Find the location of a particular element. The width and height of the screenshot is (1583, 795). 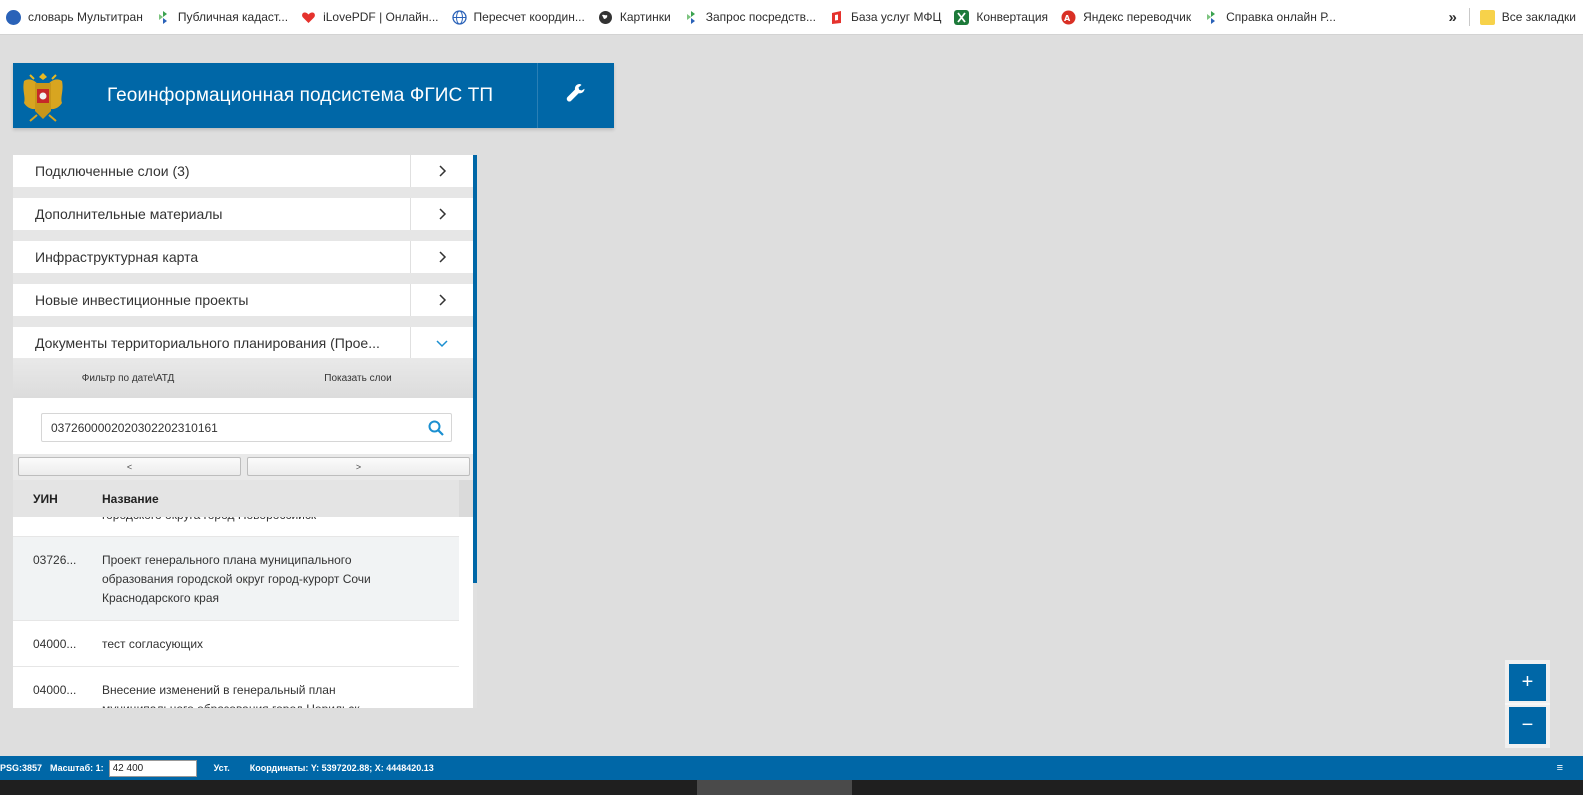

bookmark-convert: Конвертация is located at coordinates (1001, 17).